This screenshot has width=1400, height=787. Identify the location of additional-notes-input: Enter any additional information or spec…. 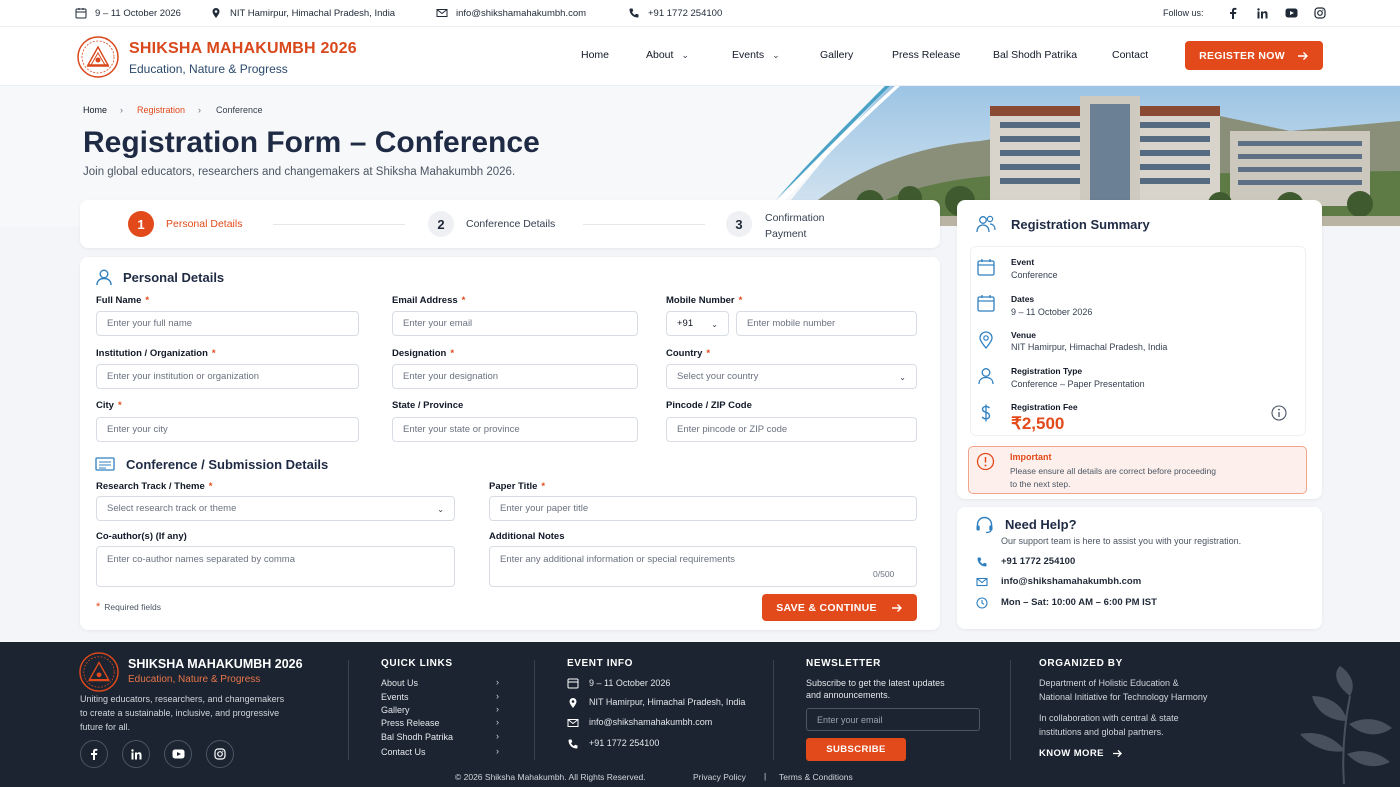
(703, 566).